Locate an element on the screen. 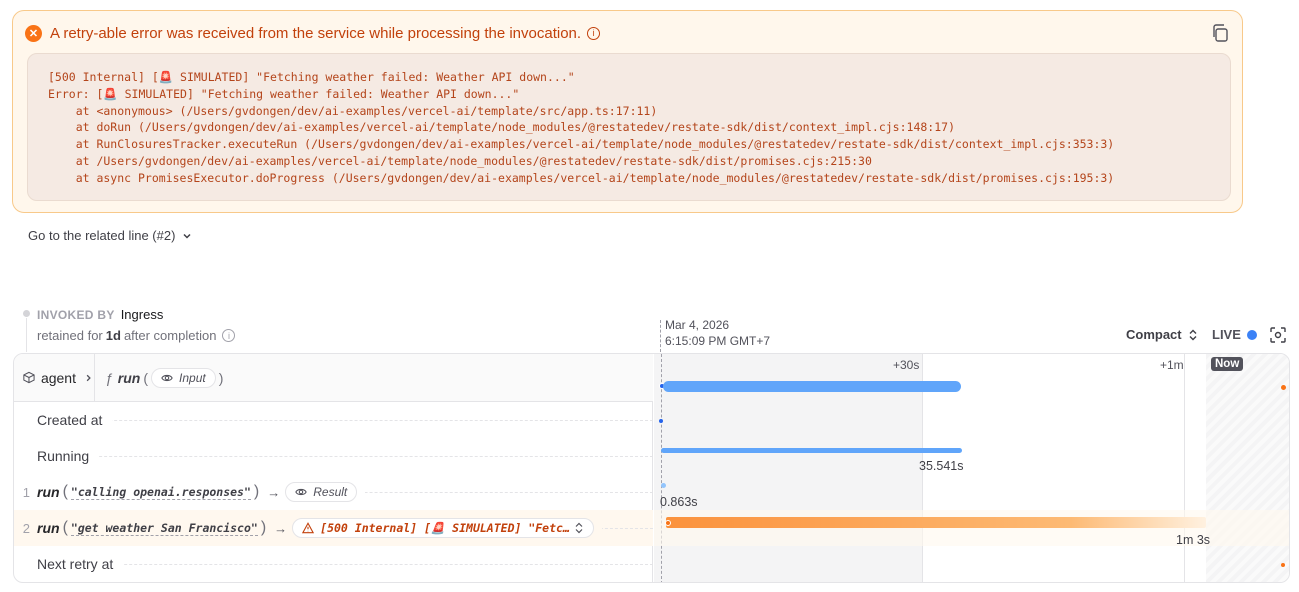 The image size is (1299, 592). invoked-by-value: Ingress is located at coordinates (142, 314).